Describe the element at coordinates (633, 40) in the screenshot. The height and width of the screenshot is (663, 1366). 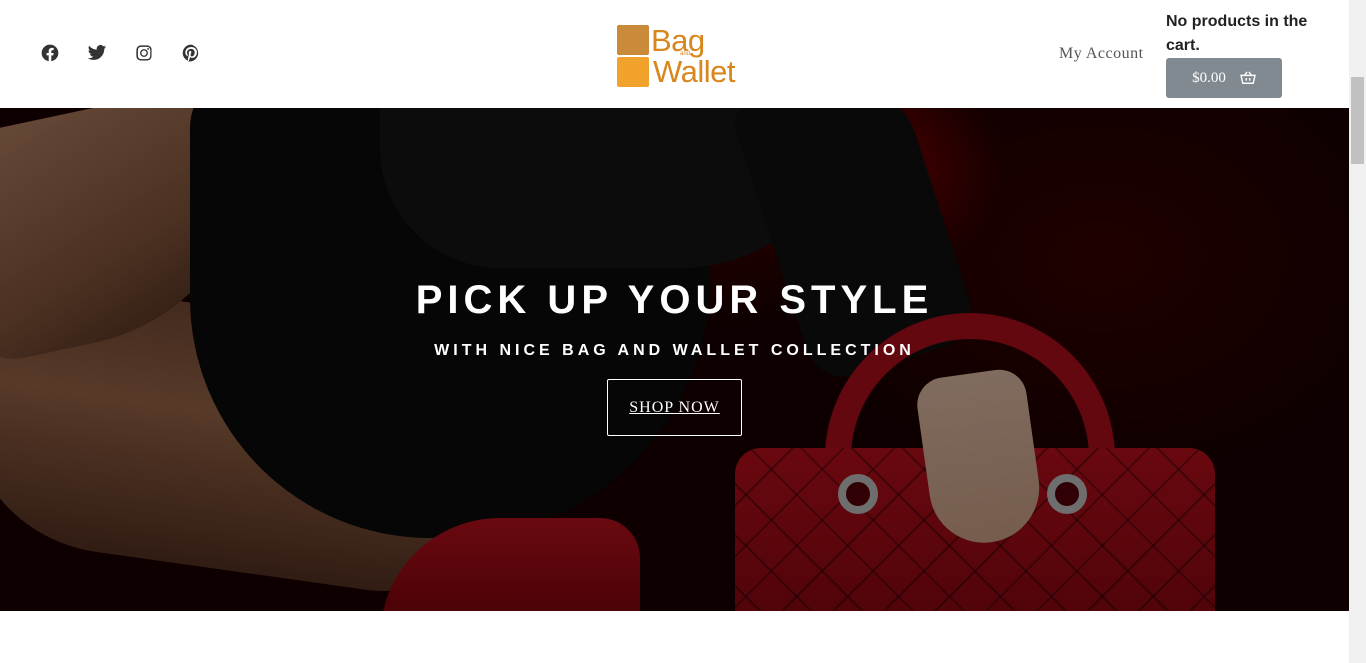
I see `logo-wallet-icon` at that location.